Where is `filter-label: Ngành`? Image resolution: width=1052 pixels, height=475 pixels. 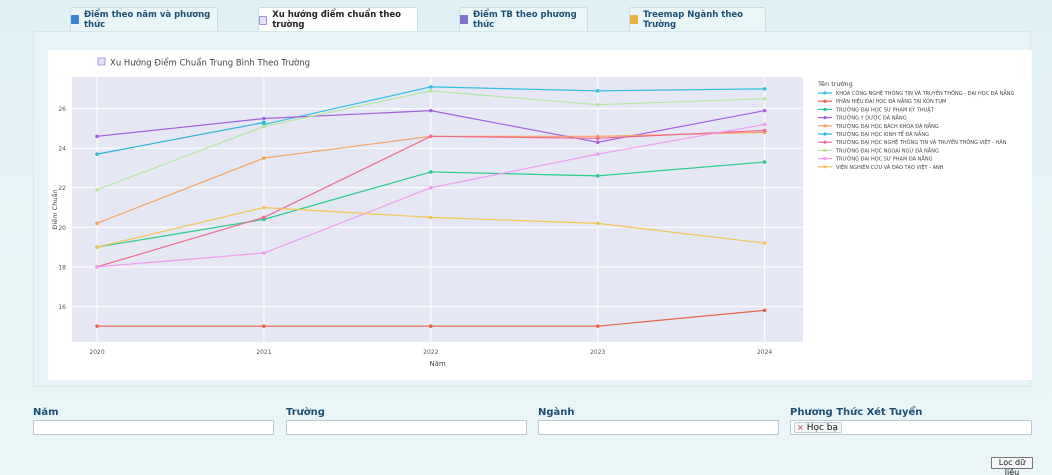
filter-label: Ngành is located at coordinates (556, 412).